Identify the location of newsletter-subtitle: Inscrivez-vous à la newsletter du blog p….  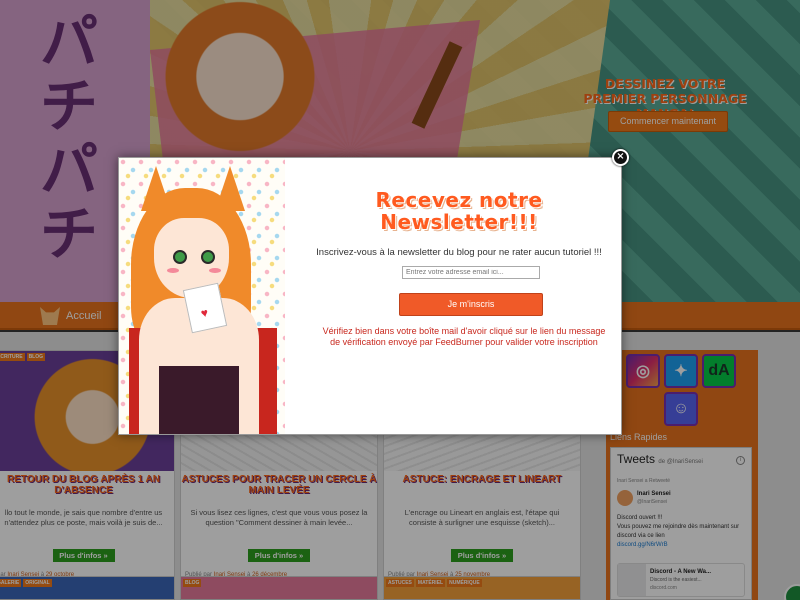
(459, 252).